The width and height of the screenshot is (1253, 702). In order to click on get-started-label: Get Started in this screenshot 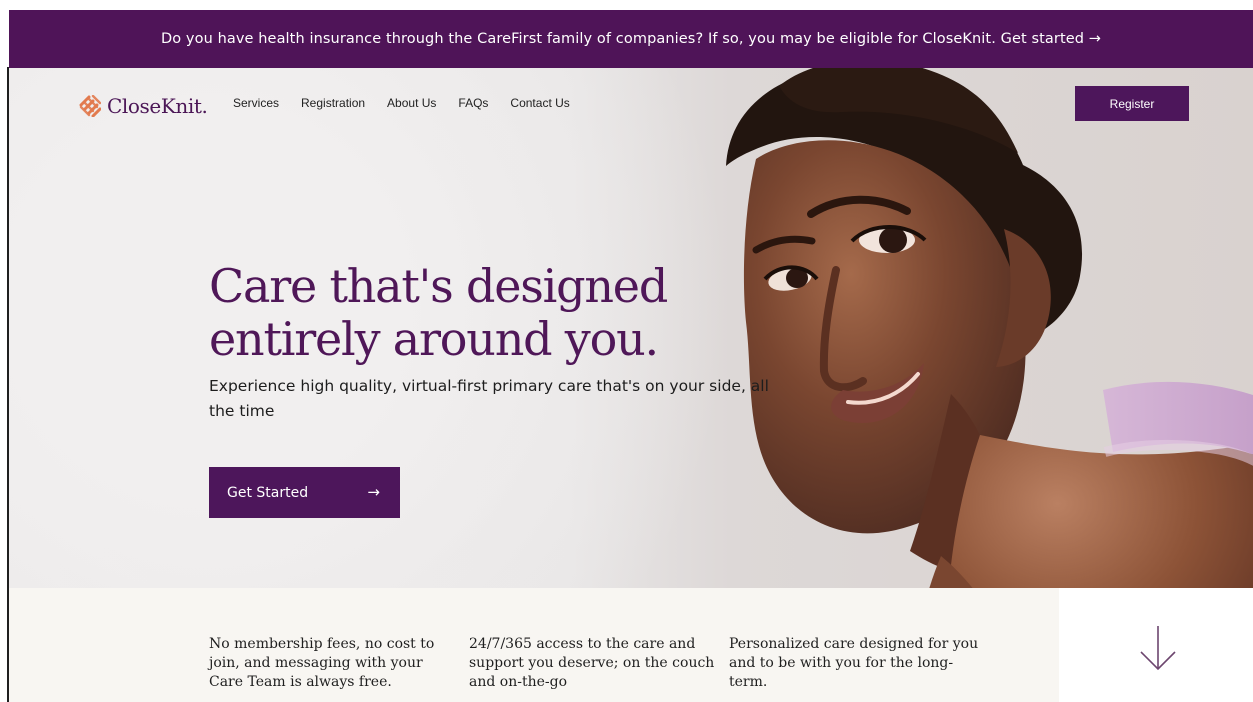, I will do `click(268, 492)`.